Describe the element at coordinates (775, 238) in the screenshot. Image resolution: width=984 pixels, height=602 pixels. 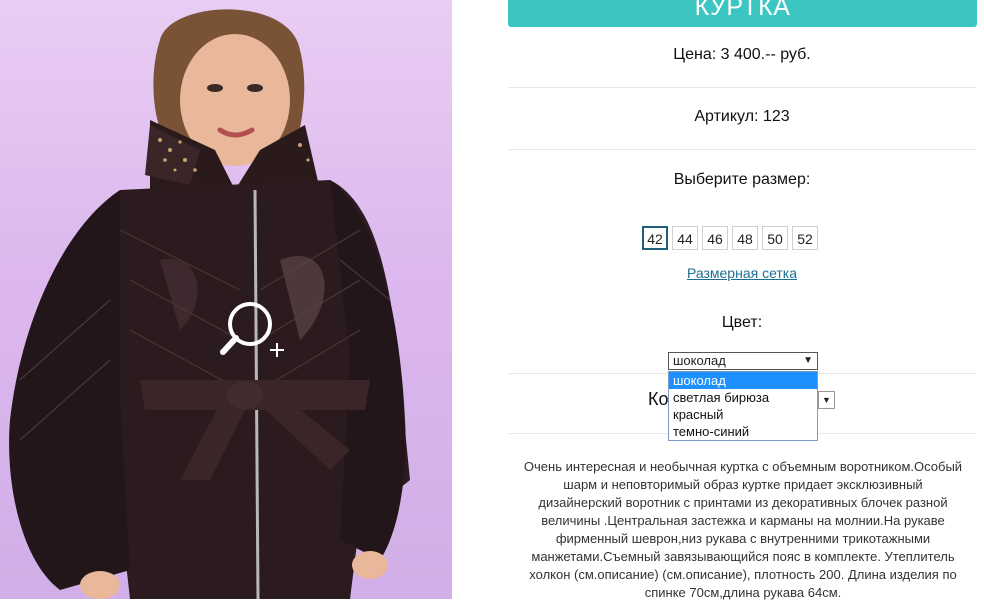
I see `size-option-50: 50` at that location.